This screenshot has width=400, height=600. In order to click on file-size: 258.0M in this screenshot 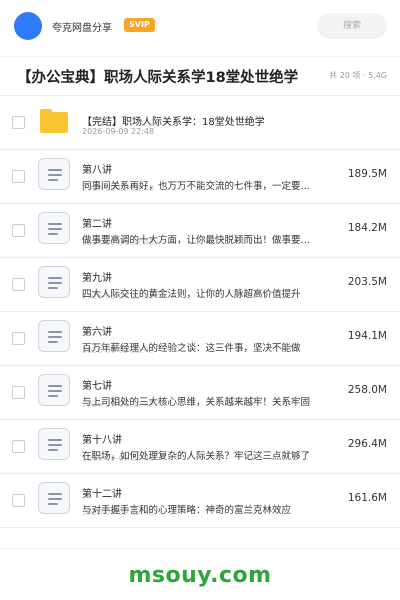, I will do `click(367, 390)`.